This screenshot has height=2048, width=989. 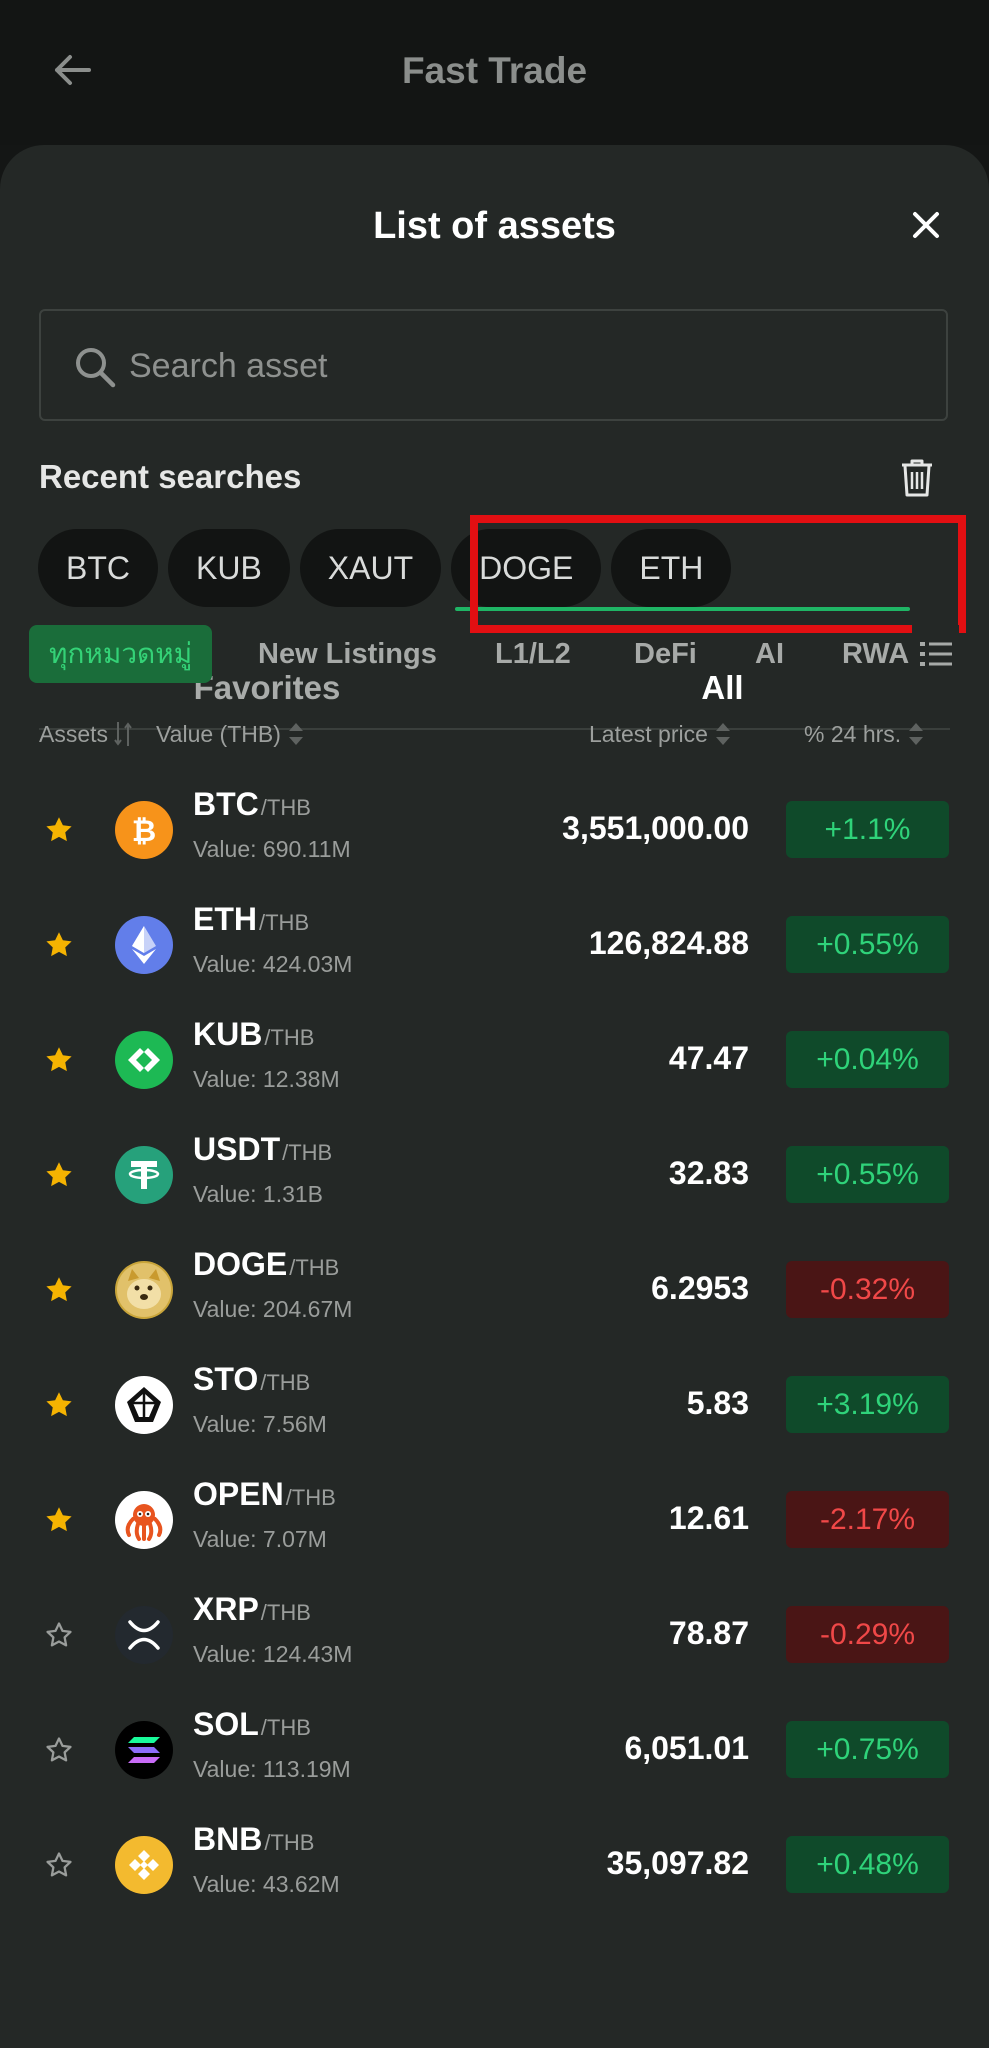 I want to click on change-badge: +0.55%, so click(x=867, y=1174).